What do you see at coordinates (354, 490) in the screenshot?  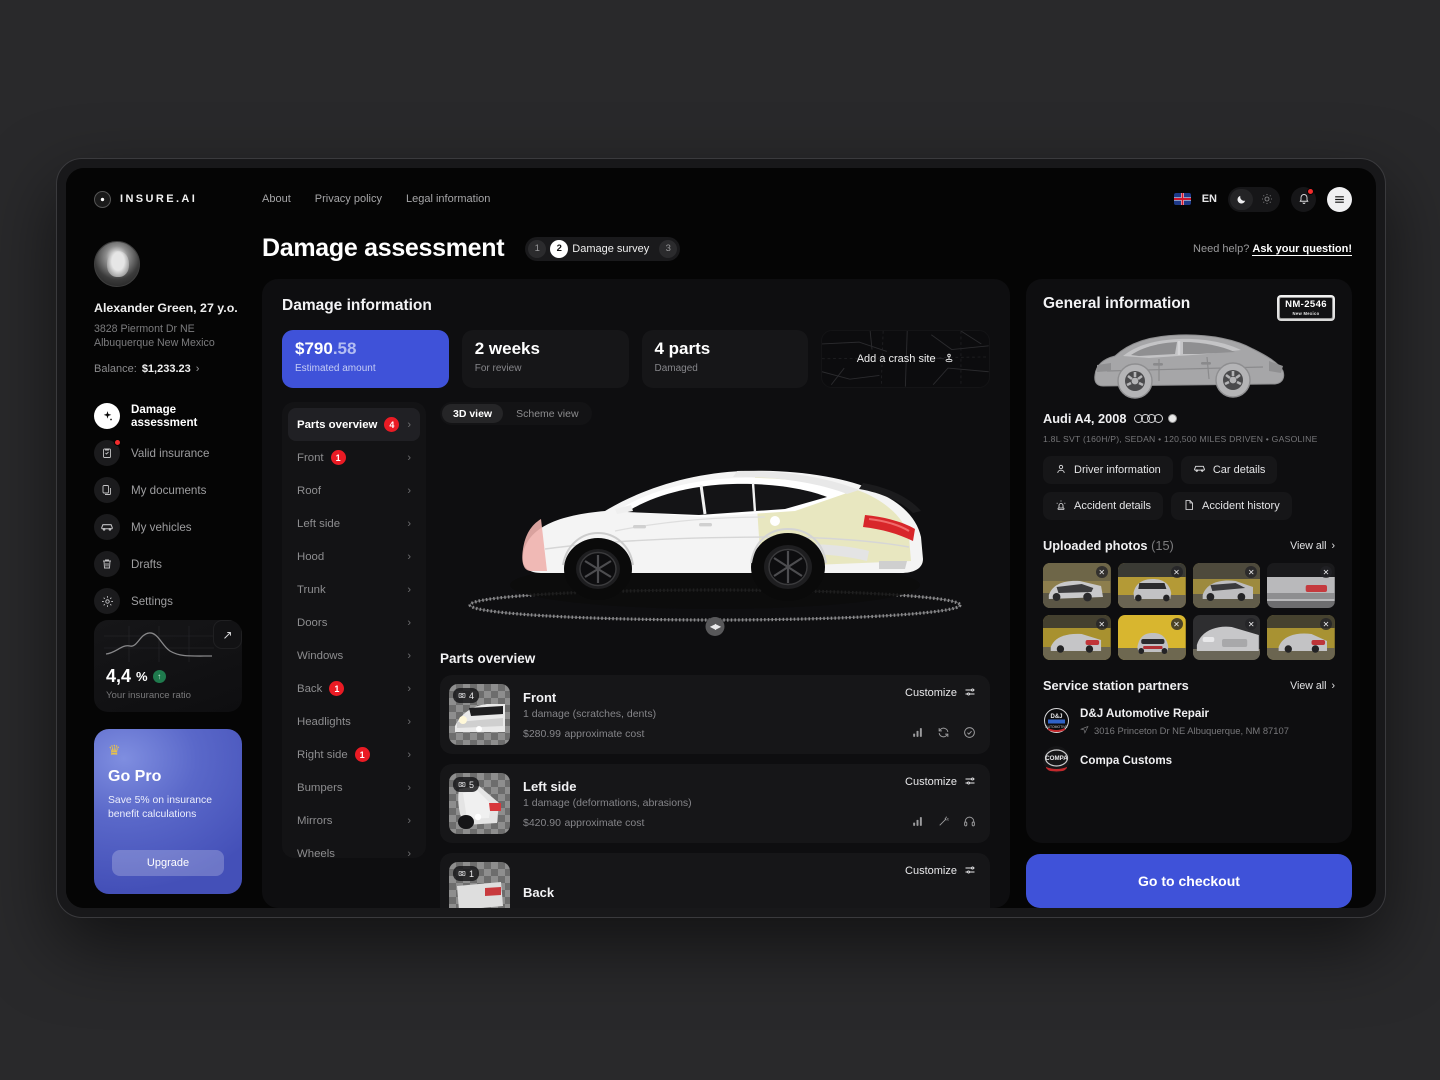 I see `part-nav-roof: Roof ›` at bounding box center [354, 490].